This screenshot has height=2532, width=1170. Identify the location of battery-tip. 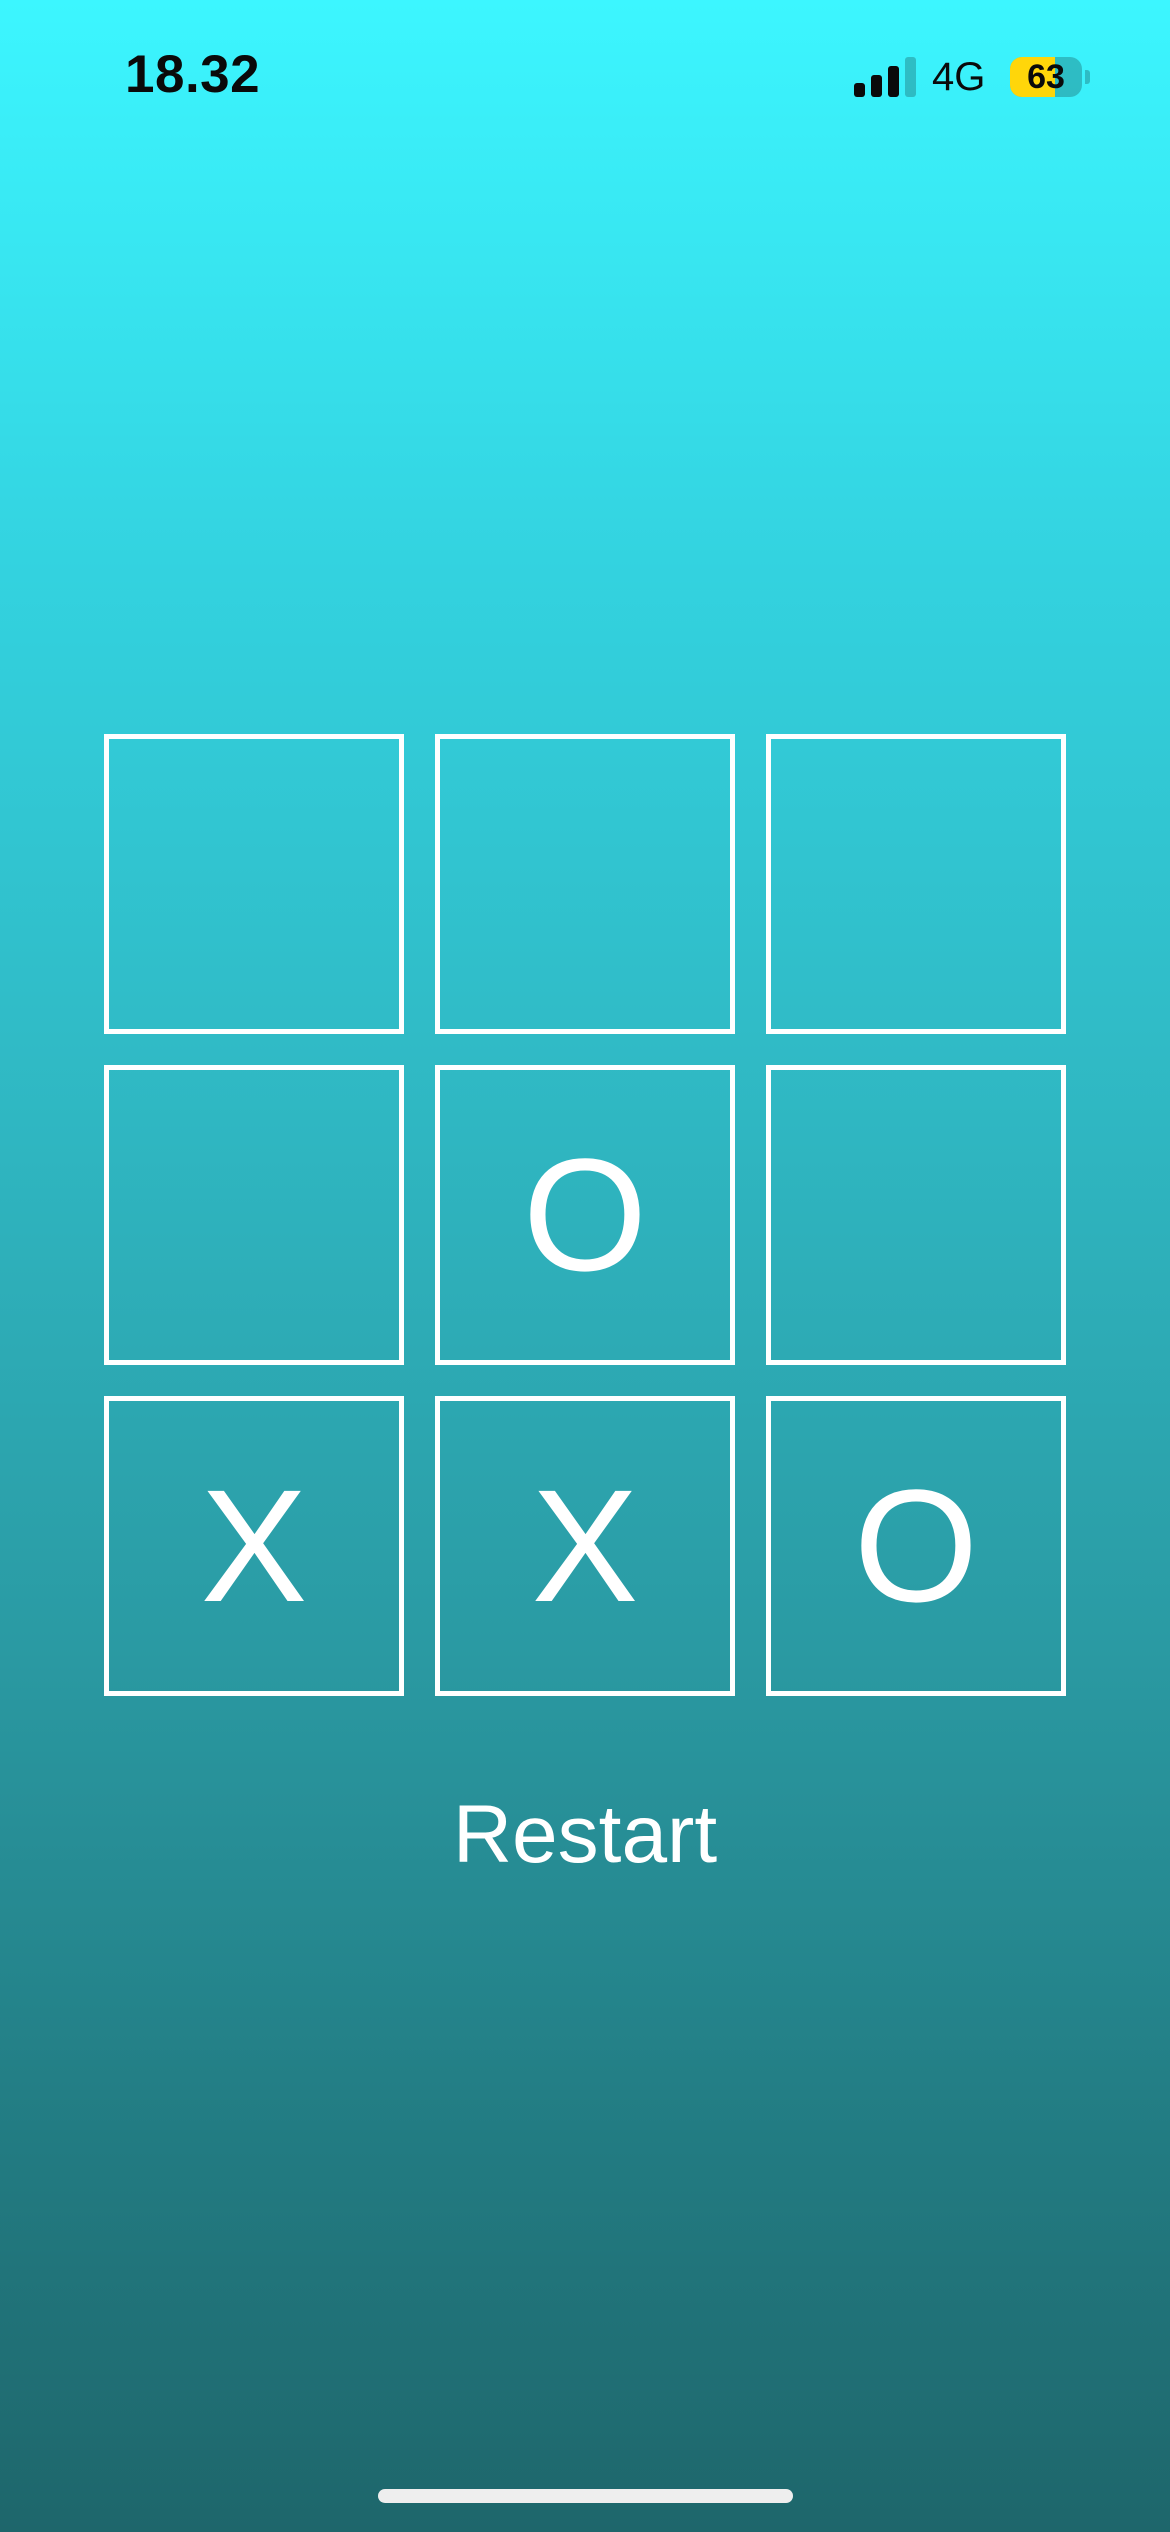
(1087, 77).